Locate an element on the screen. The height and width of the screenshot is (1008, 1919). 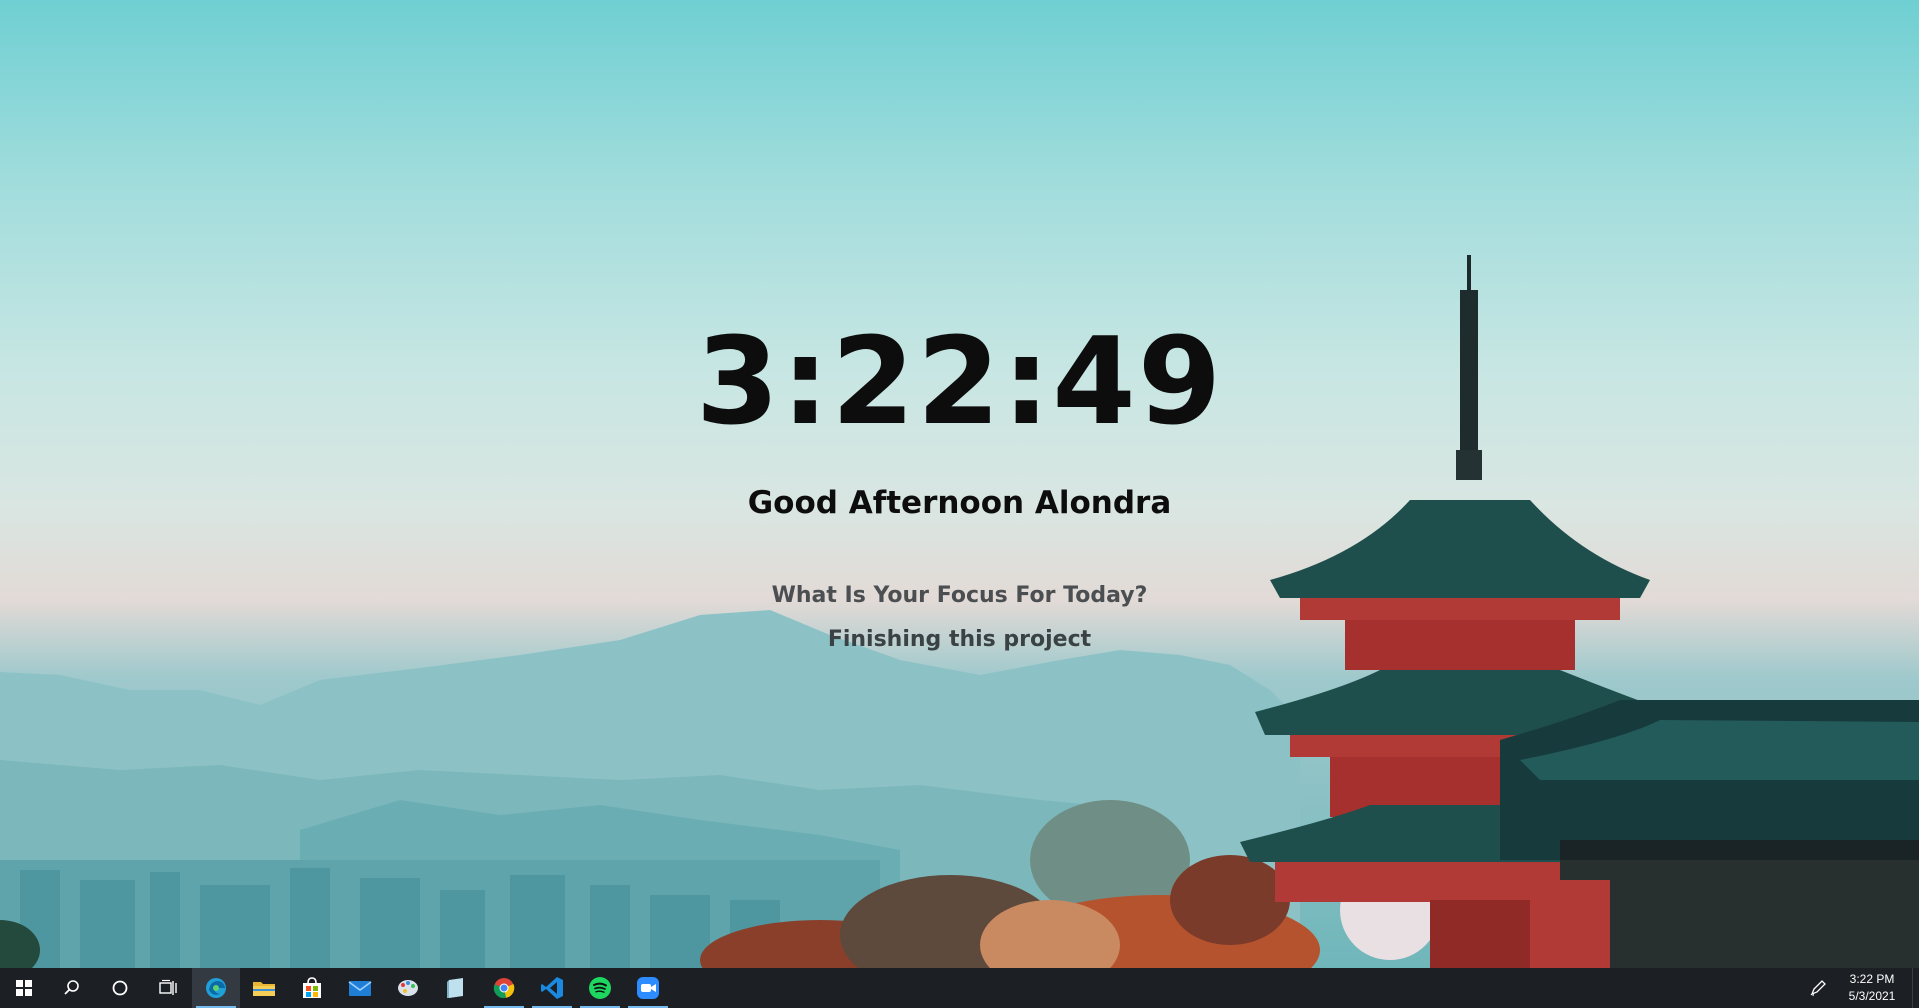
taskbar-app-mail is located at coordinates (360, 988).